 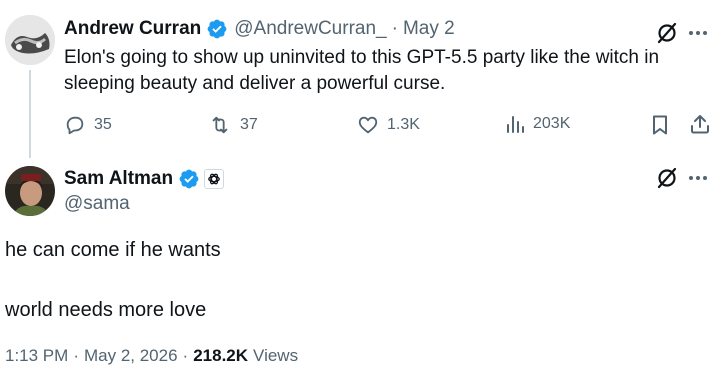 What do you see at coordinates (30, 40) in the screenshot?
I see `andrew-curran-avatar` at bounding box center [30, 40].